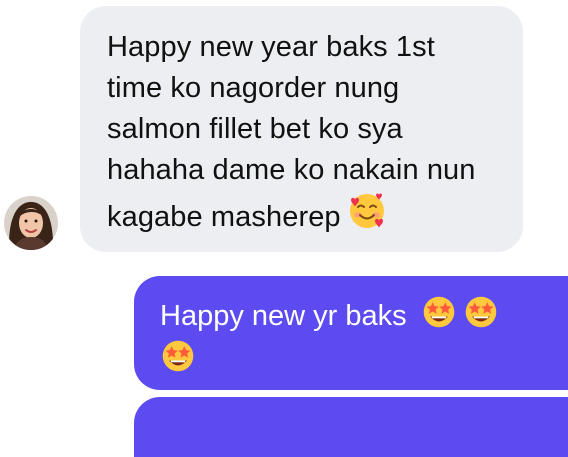  What do you see at coordinates (351, 427) in the screenshot?
I see `outgoing-message-bubble-partial` at bounding box center [351, 427].